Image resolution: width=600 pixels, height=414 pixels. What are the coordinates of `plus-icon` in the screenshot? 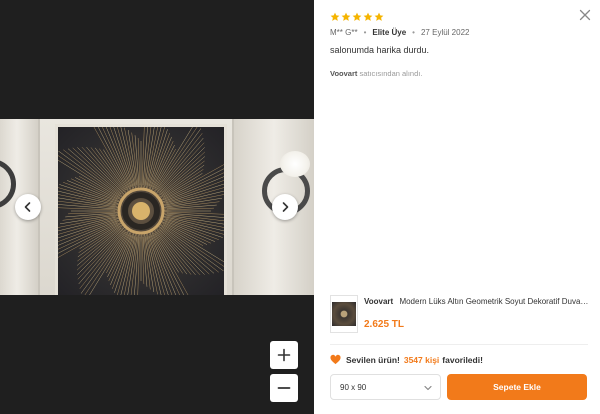 It's located at (284, 355).